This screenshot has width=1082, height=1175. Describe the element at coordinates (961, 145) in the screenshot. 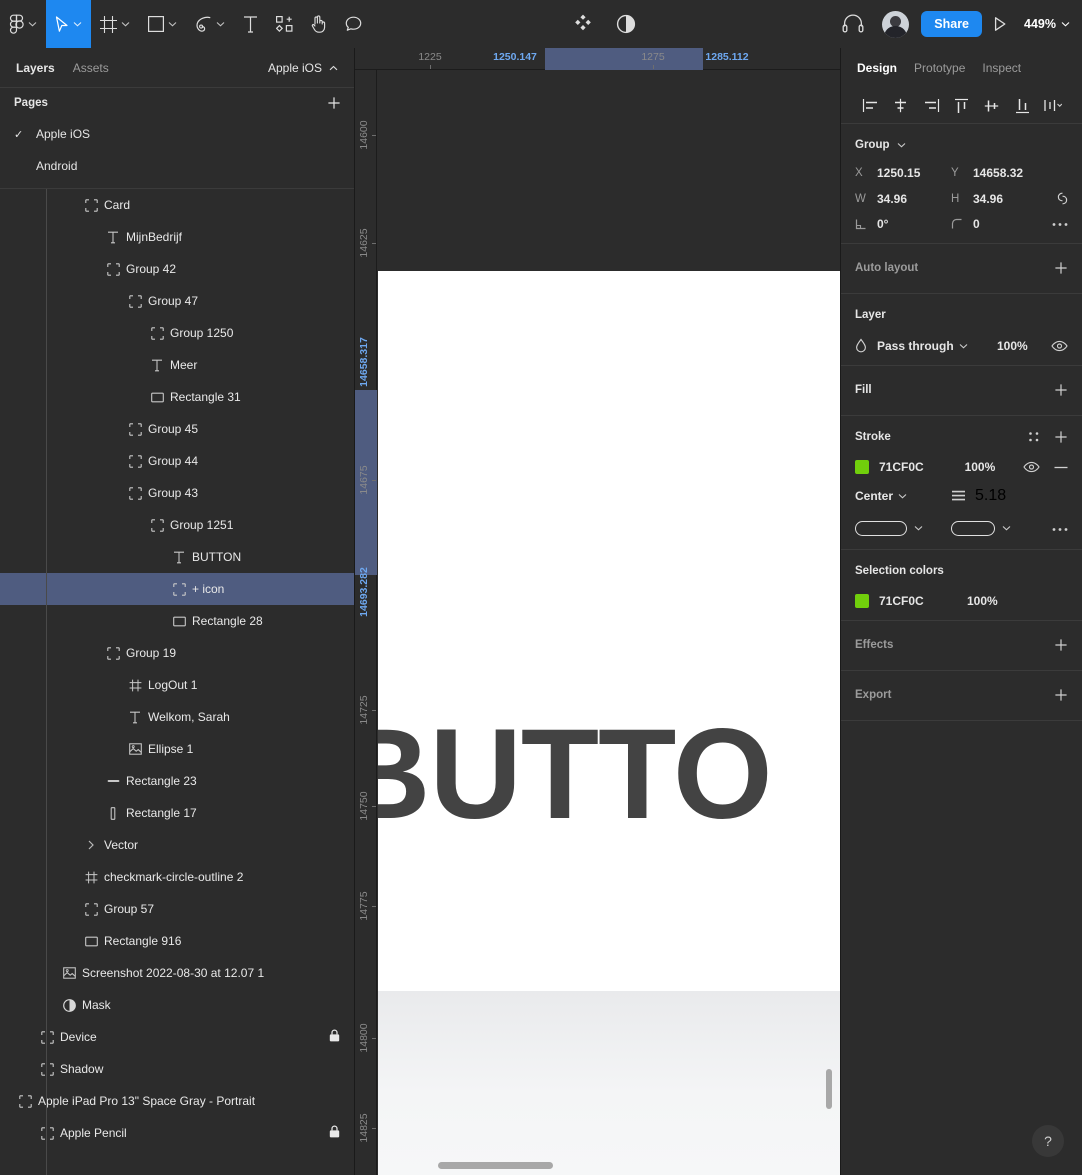

I see `node-type-header: Group` at that location.